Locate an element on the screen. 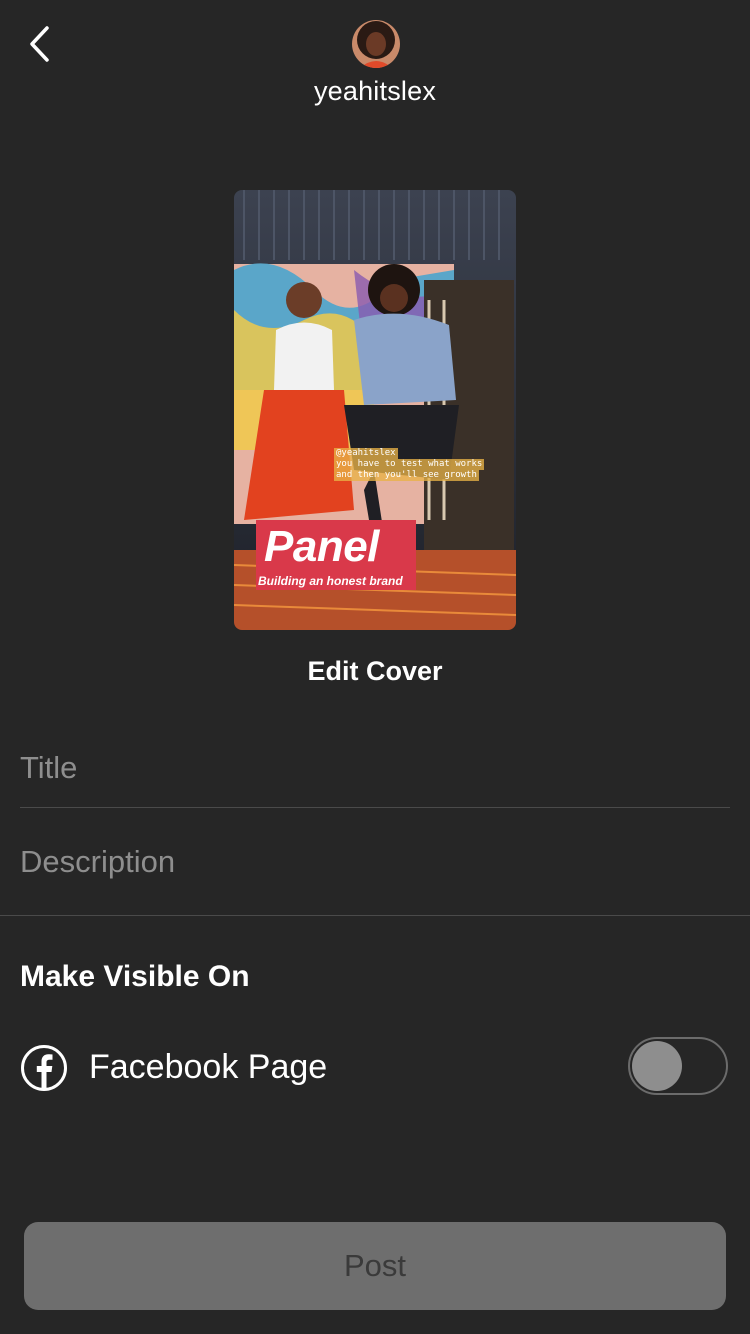 This screenshot has width=750, height=1334. facebook-page-toggle is located at coordinates (678, 1066).